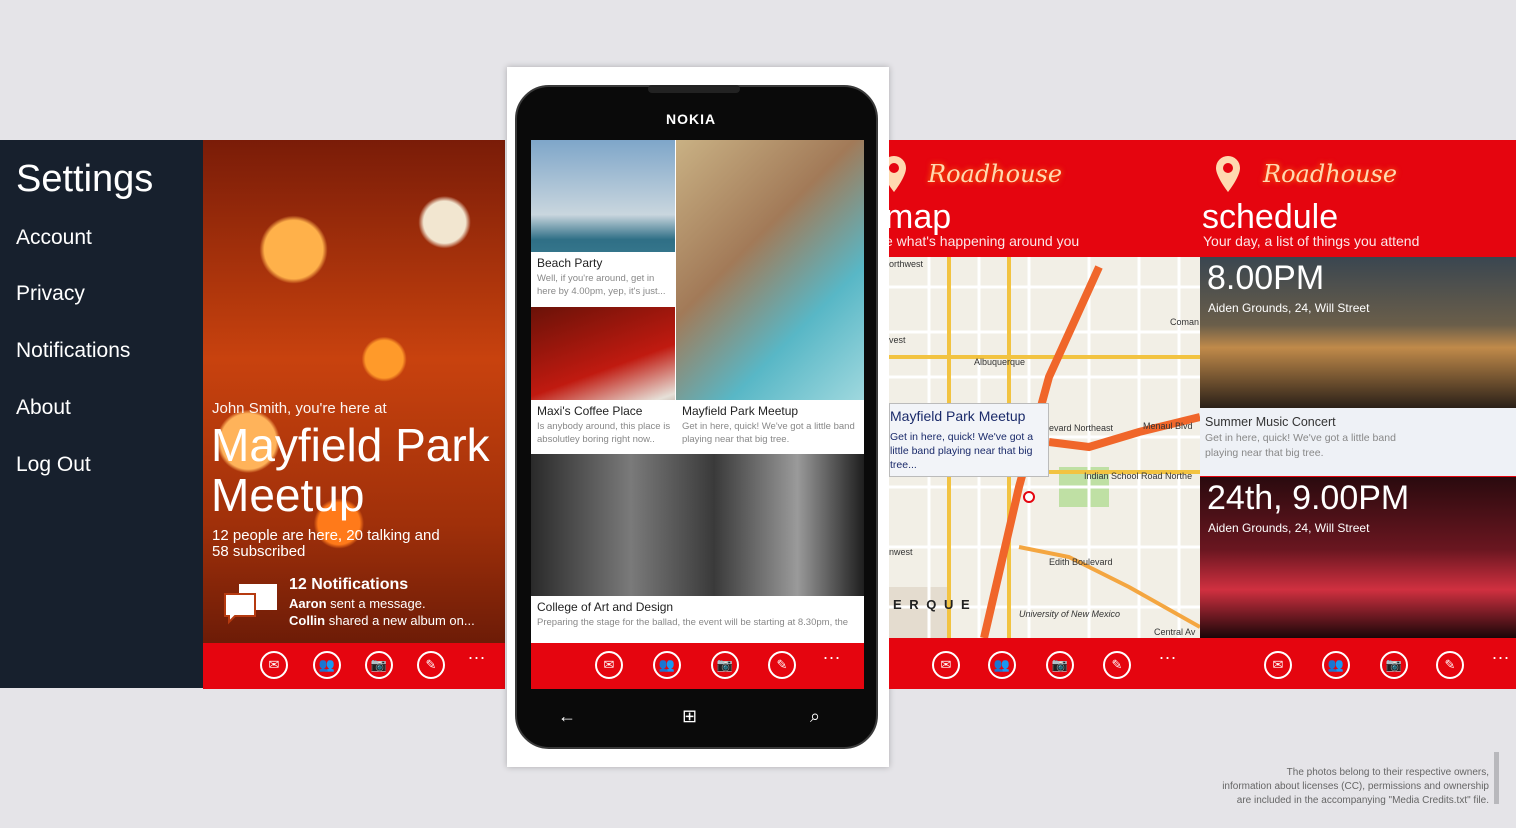  What do you see at coordinates (1358, 332) in the screenshot?
I see `schedule-item: 8.00PM Aiden Grounds, 24, Will Street` at bounding box center [1358, 332].